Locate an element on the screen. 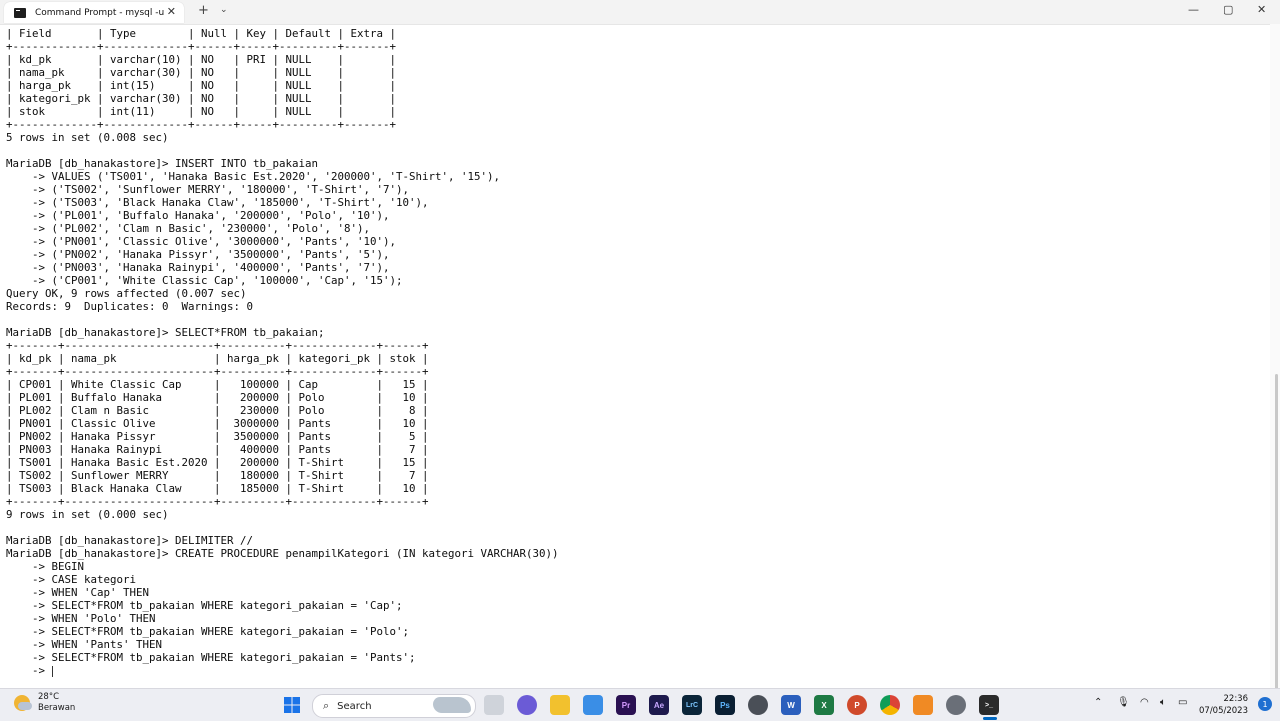 This screenshot has height=721, width=1280. terminal-line: 5 rows in set (0.008 sec) is located at coordinates (87, 137).